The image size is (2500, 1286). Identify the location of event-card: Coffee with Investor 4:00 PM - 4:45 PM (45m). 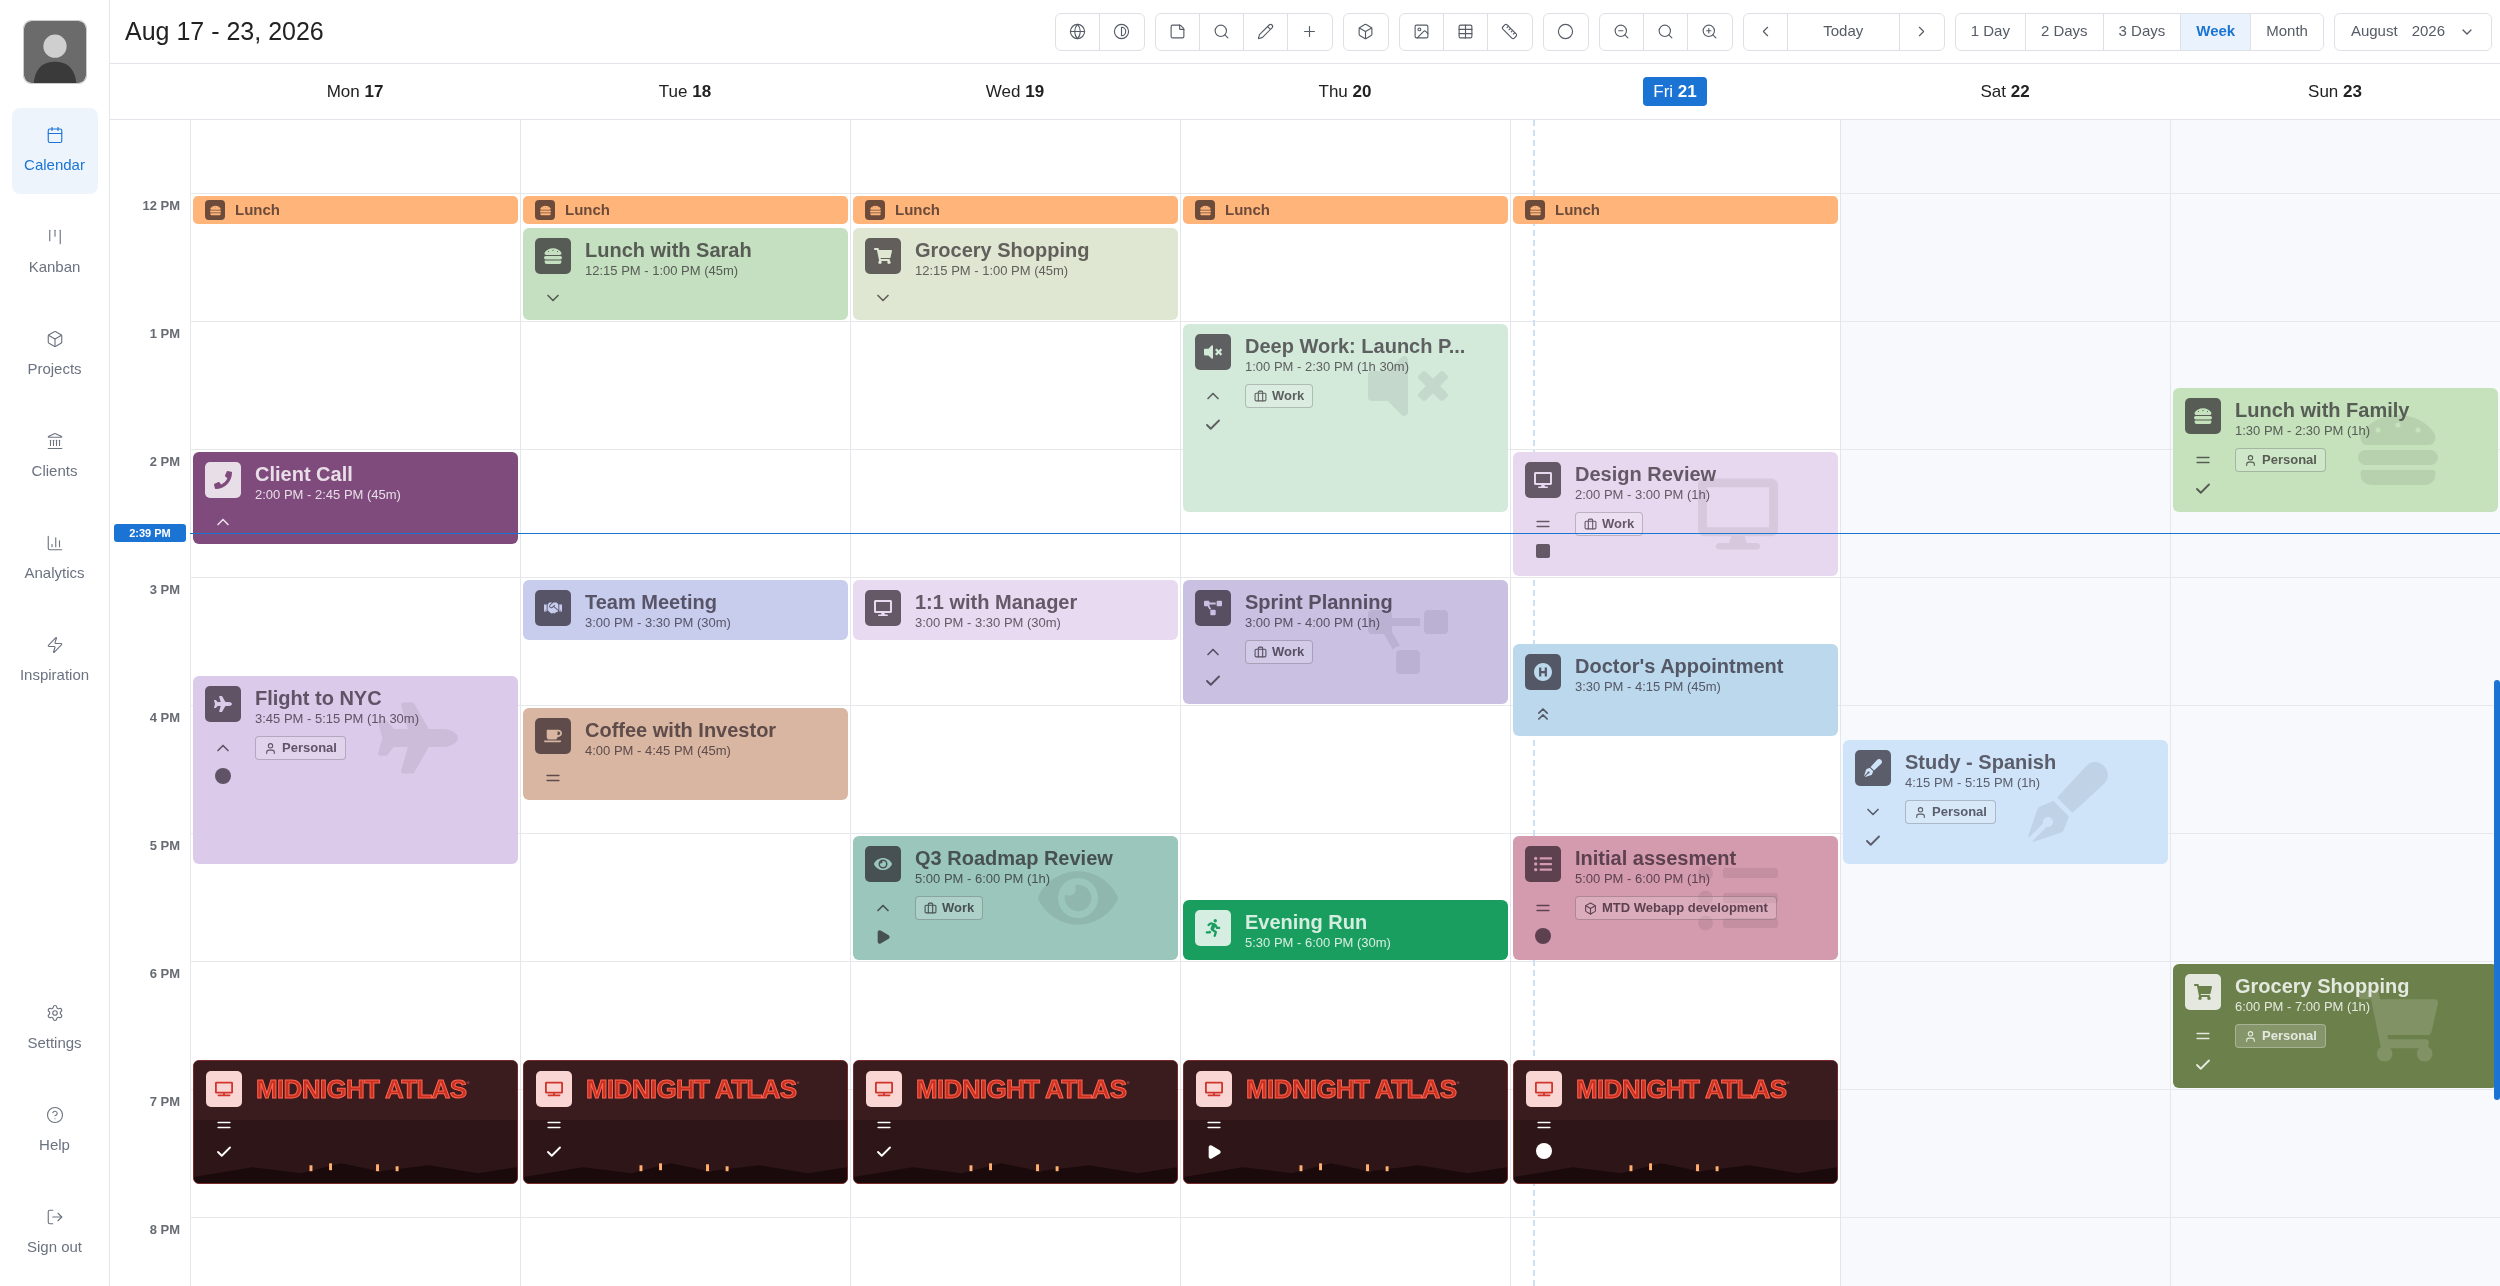
(685, 754).